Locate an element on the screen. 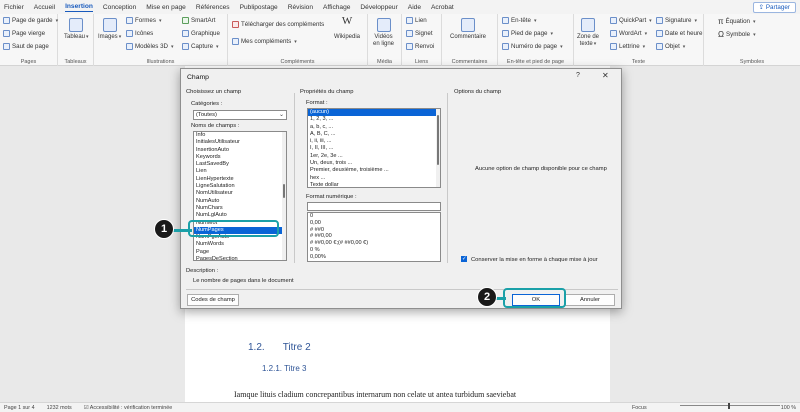 The height and width of the screenshot is (412, 800). numeric-format-item: # ##0 is located at coordinates (374, 230).